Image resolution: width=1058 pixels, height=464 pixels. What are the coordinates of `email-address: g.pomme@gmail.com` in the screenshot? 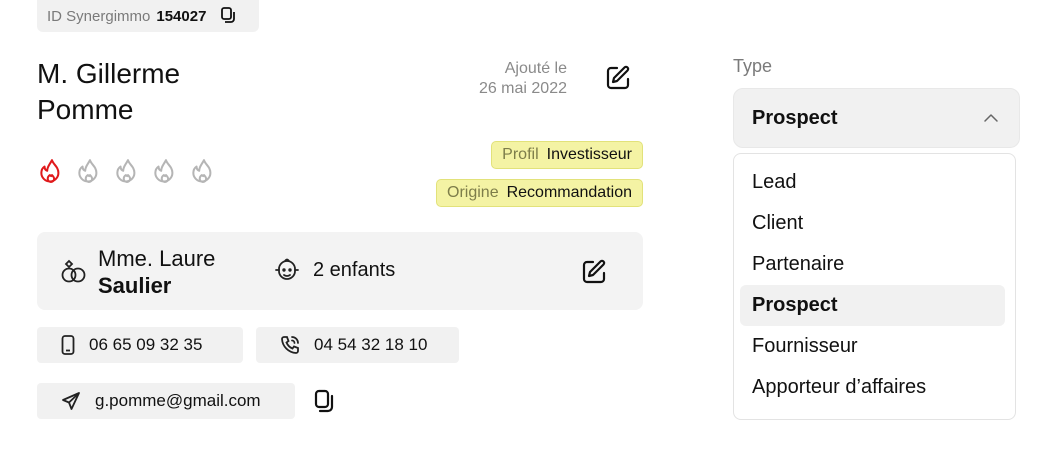 It's located at (178, 400).